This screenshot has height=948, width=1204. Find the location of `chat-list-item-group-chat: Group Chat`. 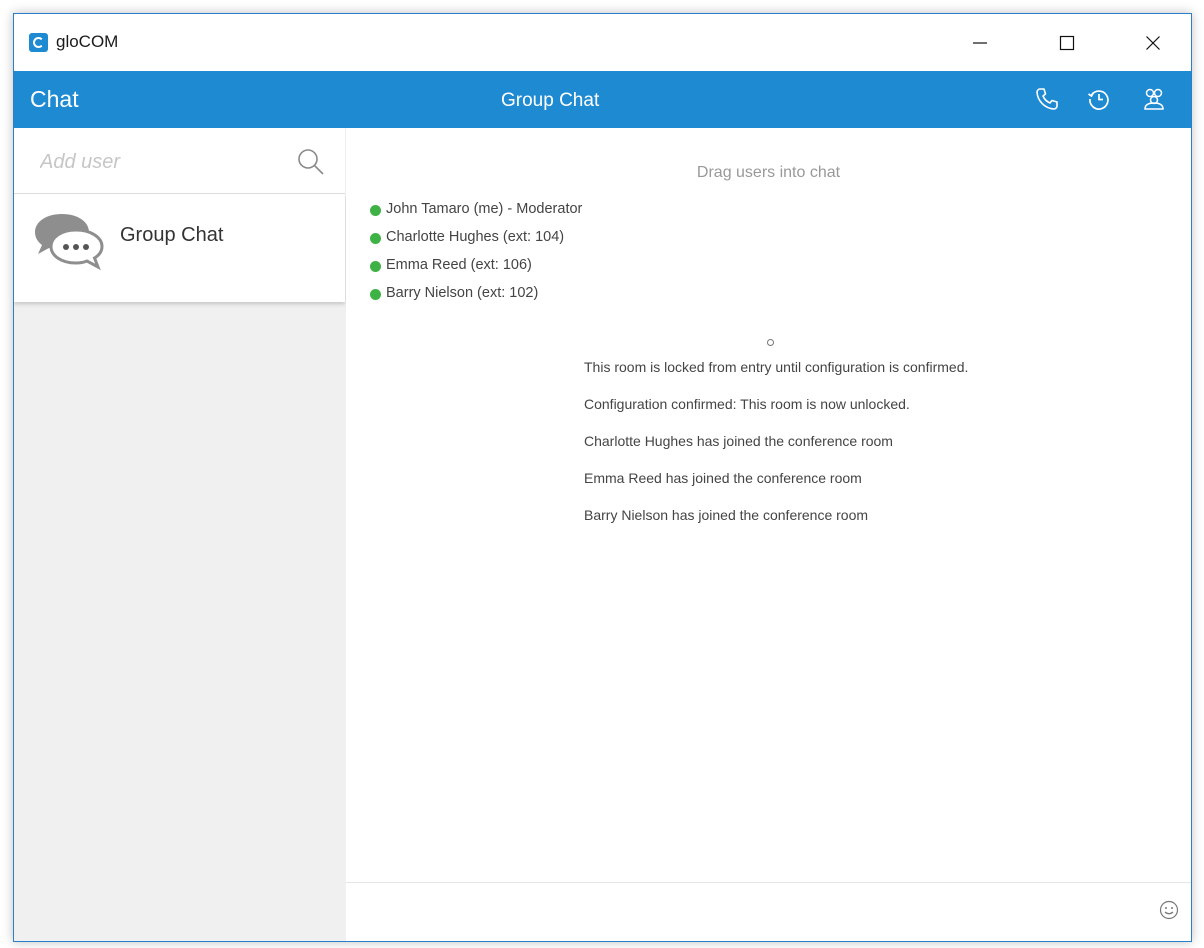

chat-list-item-group-chat: Group Chat is located at coordinates (179, 248).